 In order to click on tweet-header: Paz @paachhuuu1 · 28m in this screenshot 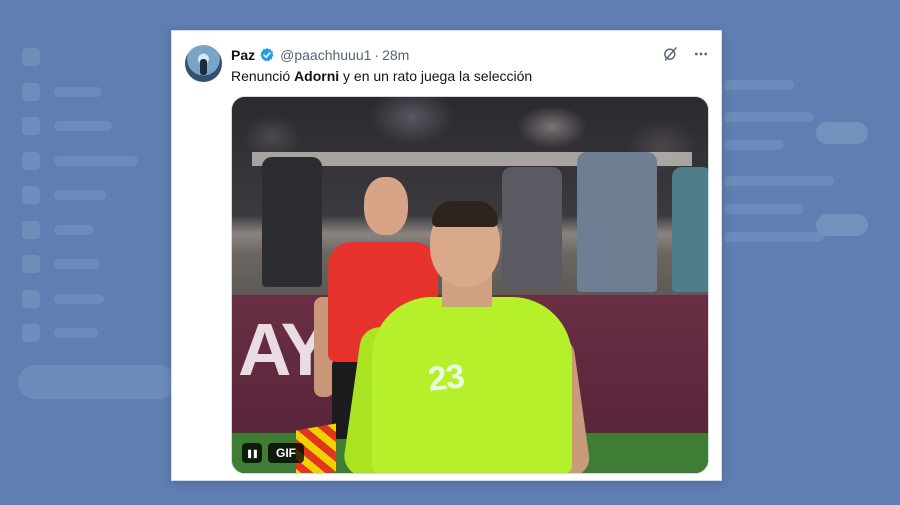, I will do `click(320, 55)`.